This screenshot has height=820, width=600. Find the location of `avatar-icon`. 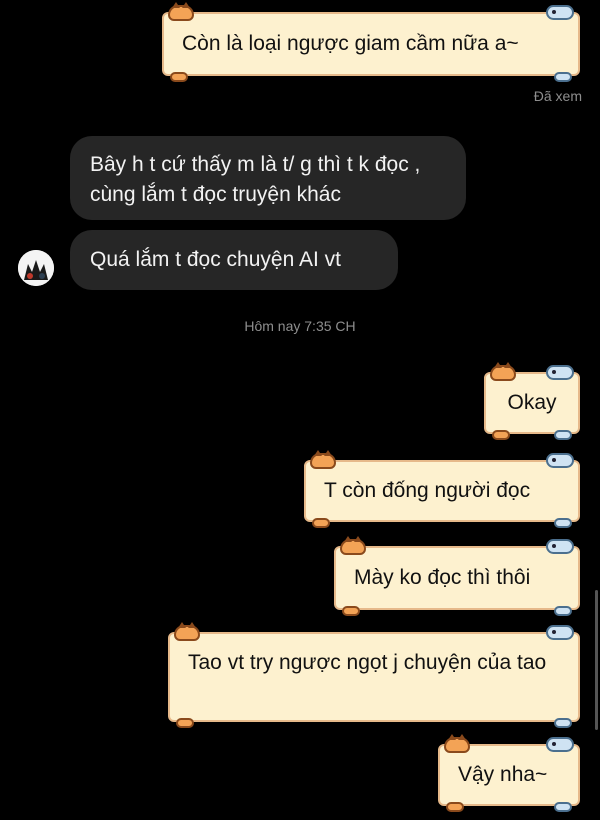

avatar-icon is located at coordinates (36, 268).